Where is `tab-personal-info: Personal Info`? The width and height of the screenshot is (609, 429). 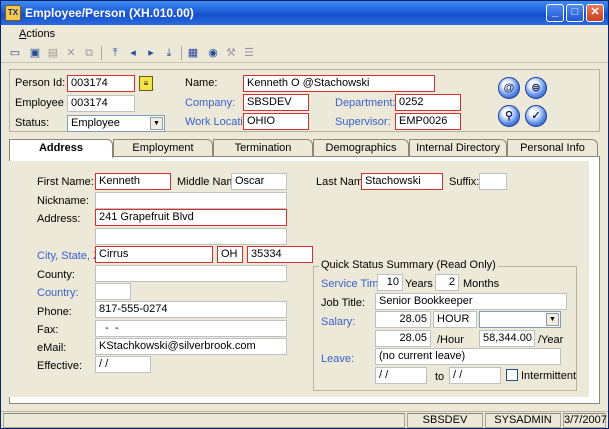 tab-personal-info: Personal Info is located at coordinates (552, 148).